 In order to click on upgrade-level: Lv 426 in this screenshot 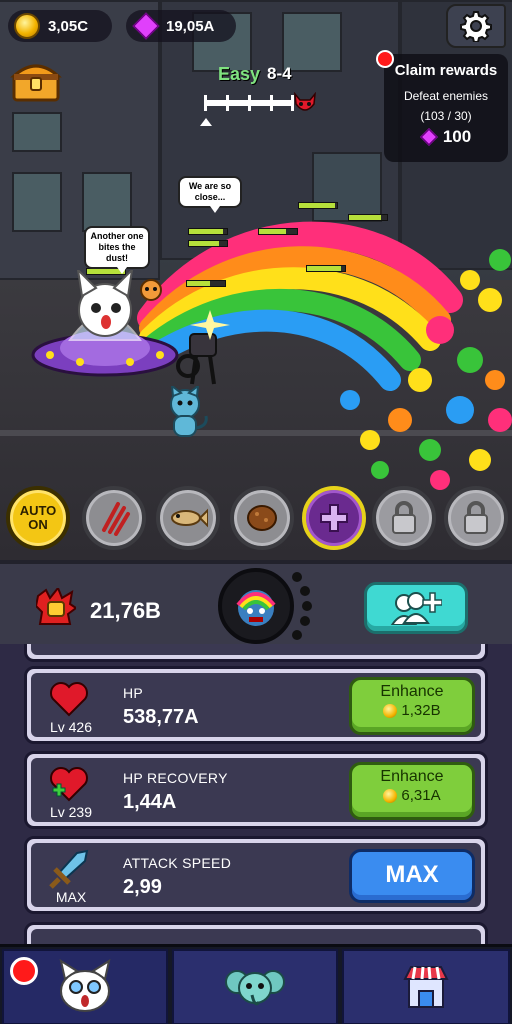, I will do `click(71, 727)`.